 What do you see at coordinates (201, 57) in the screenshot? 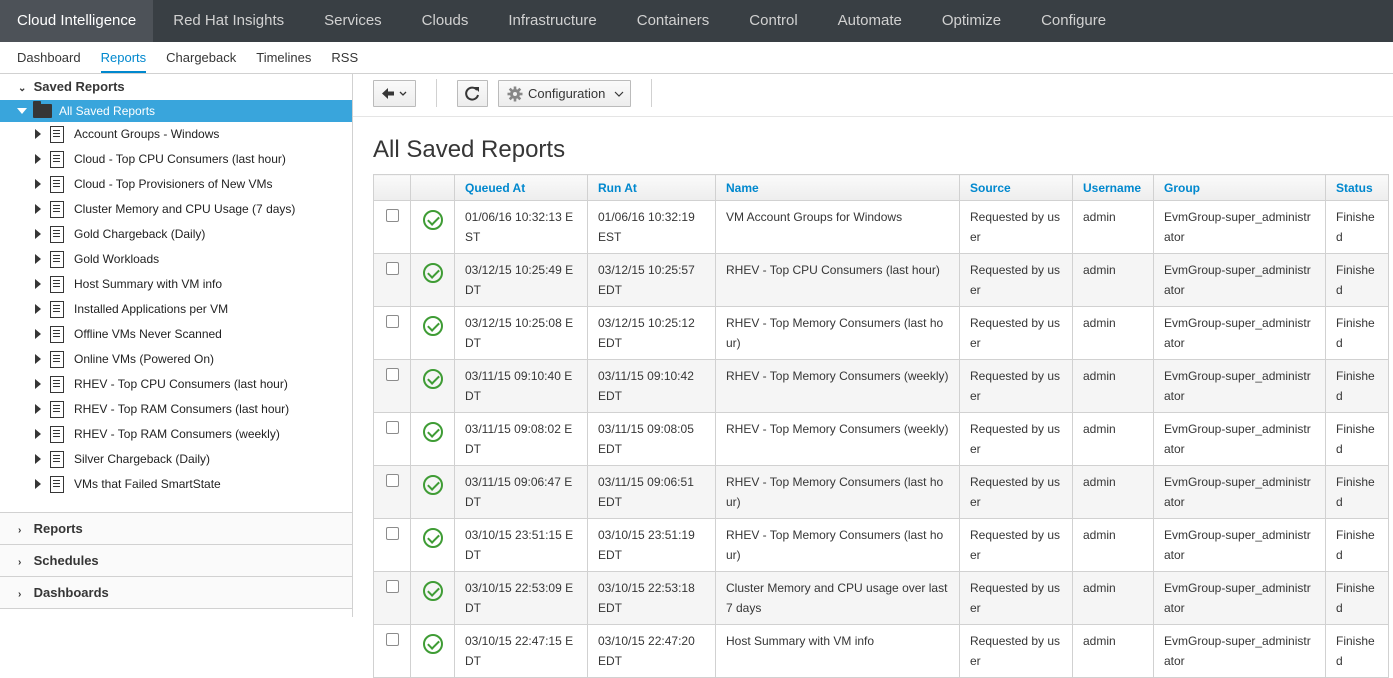
I see `subnav-item-chargeback: Chargeback` at bounding box center [201, 57].